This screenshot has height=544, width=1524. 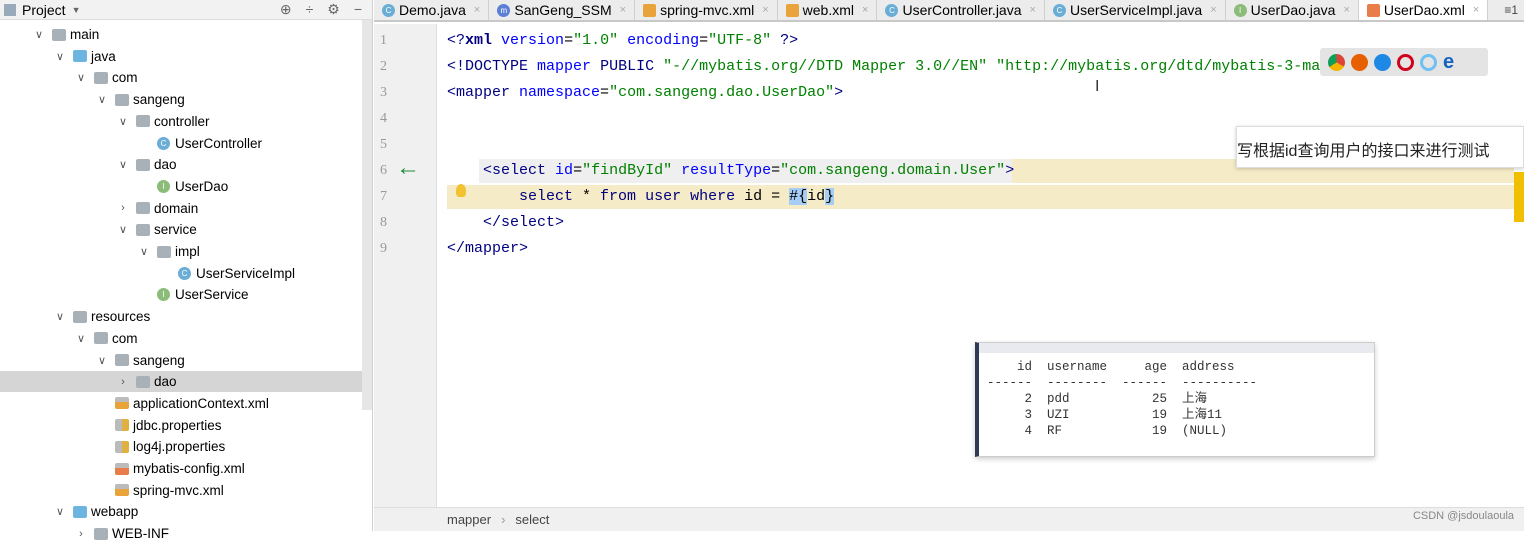 What do you see at coordinates (181, 164) in the screenshot?
I see `tree-item: ∨ dao` at bounding box center [181, 164].